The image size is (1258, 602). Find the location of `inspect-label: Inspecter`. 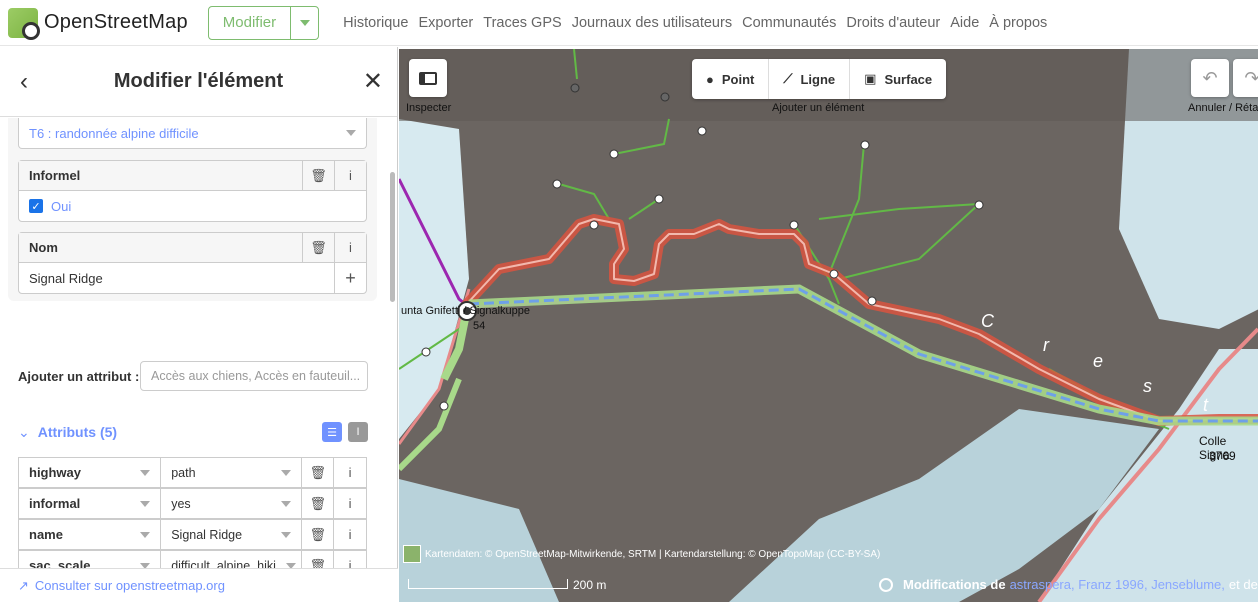

inspect-label: Inspecter is located at coordinates (429, 108).